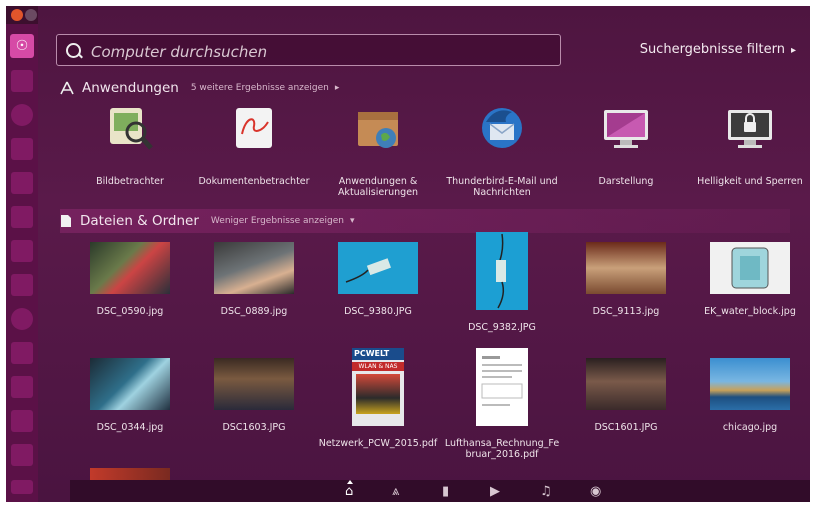 The height and width of the screenshot is (507, 816). Describe the element at coordinates (626, 181) in the screenshot. I see `app-label: Darstellung` at that location.